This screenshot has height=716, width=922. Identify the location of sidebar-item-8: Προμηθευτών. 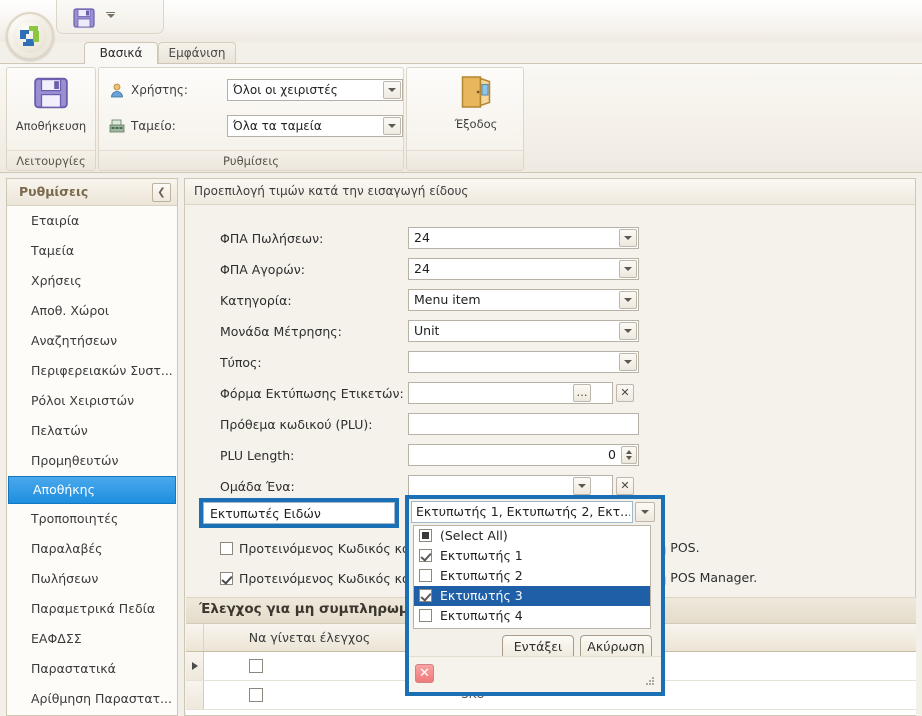
(92, 461).